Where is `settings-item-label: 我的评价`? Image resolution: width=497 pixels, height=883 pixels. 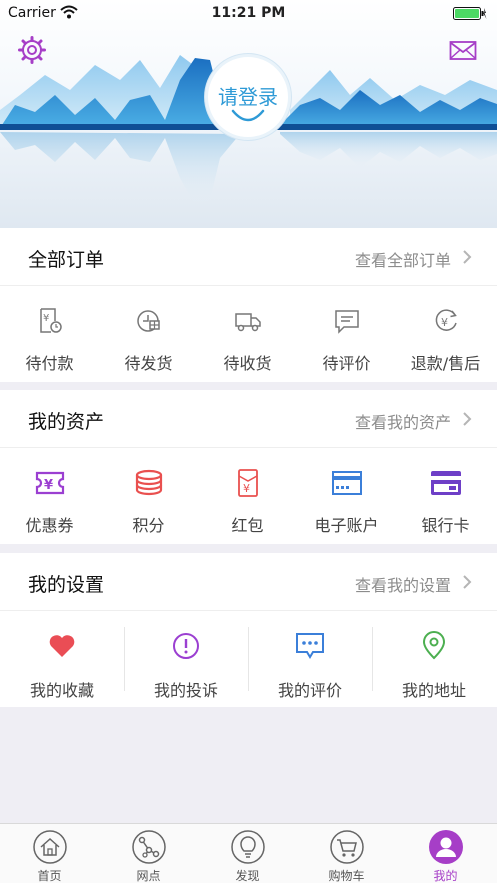
settings-item-label: 我的评价 is located at coordinates (309, 690).